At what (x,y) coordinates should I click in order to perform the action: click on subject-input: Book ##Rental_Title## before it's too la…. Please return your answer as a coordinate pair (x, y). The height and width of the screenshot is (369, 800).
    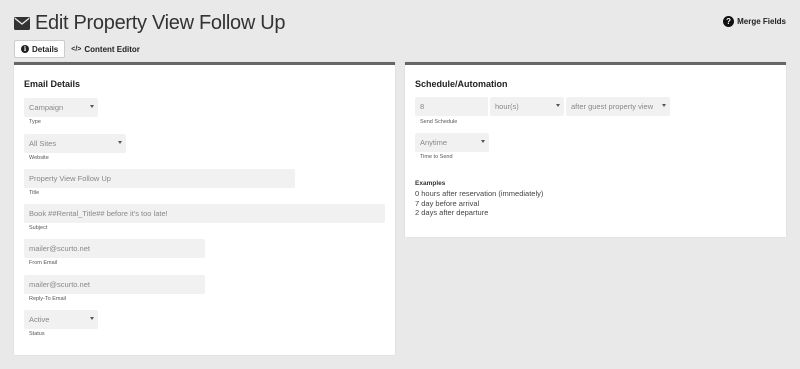
    Looking at the image, I should click on (204, 213).